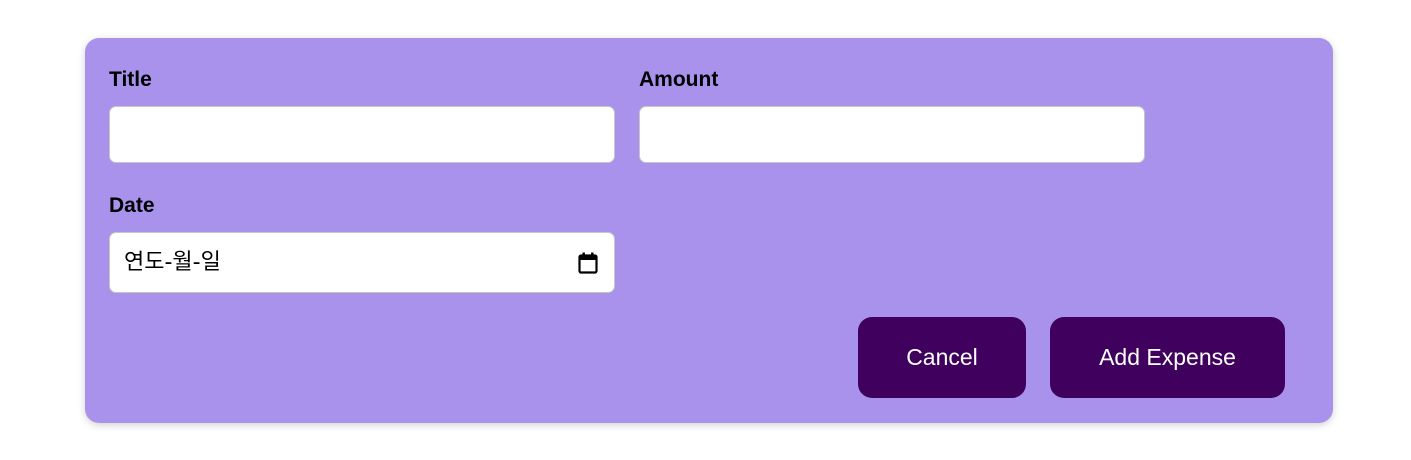  I want to click on date-placeholder: 연도-월-일, so click(172, 262).